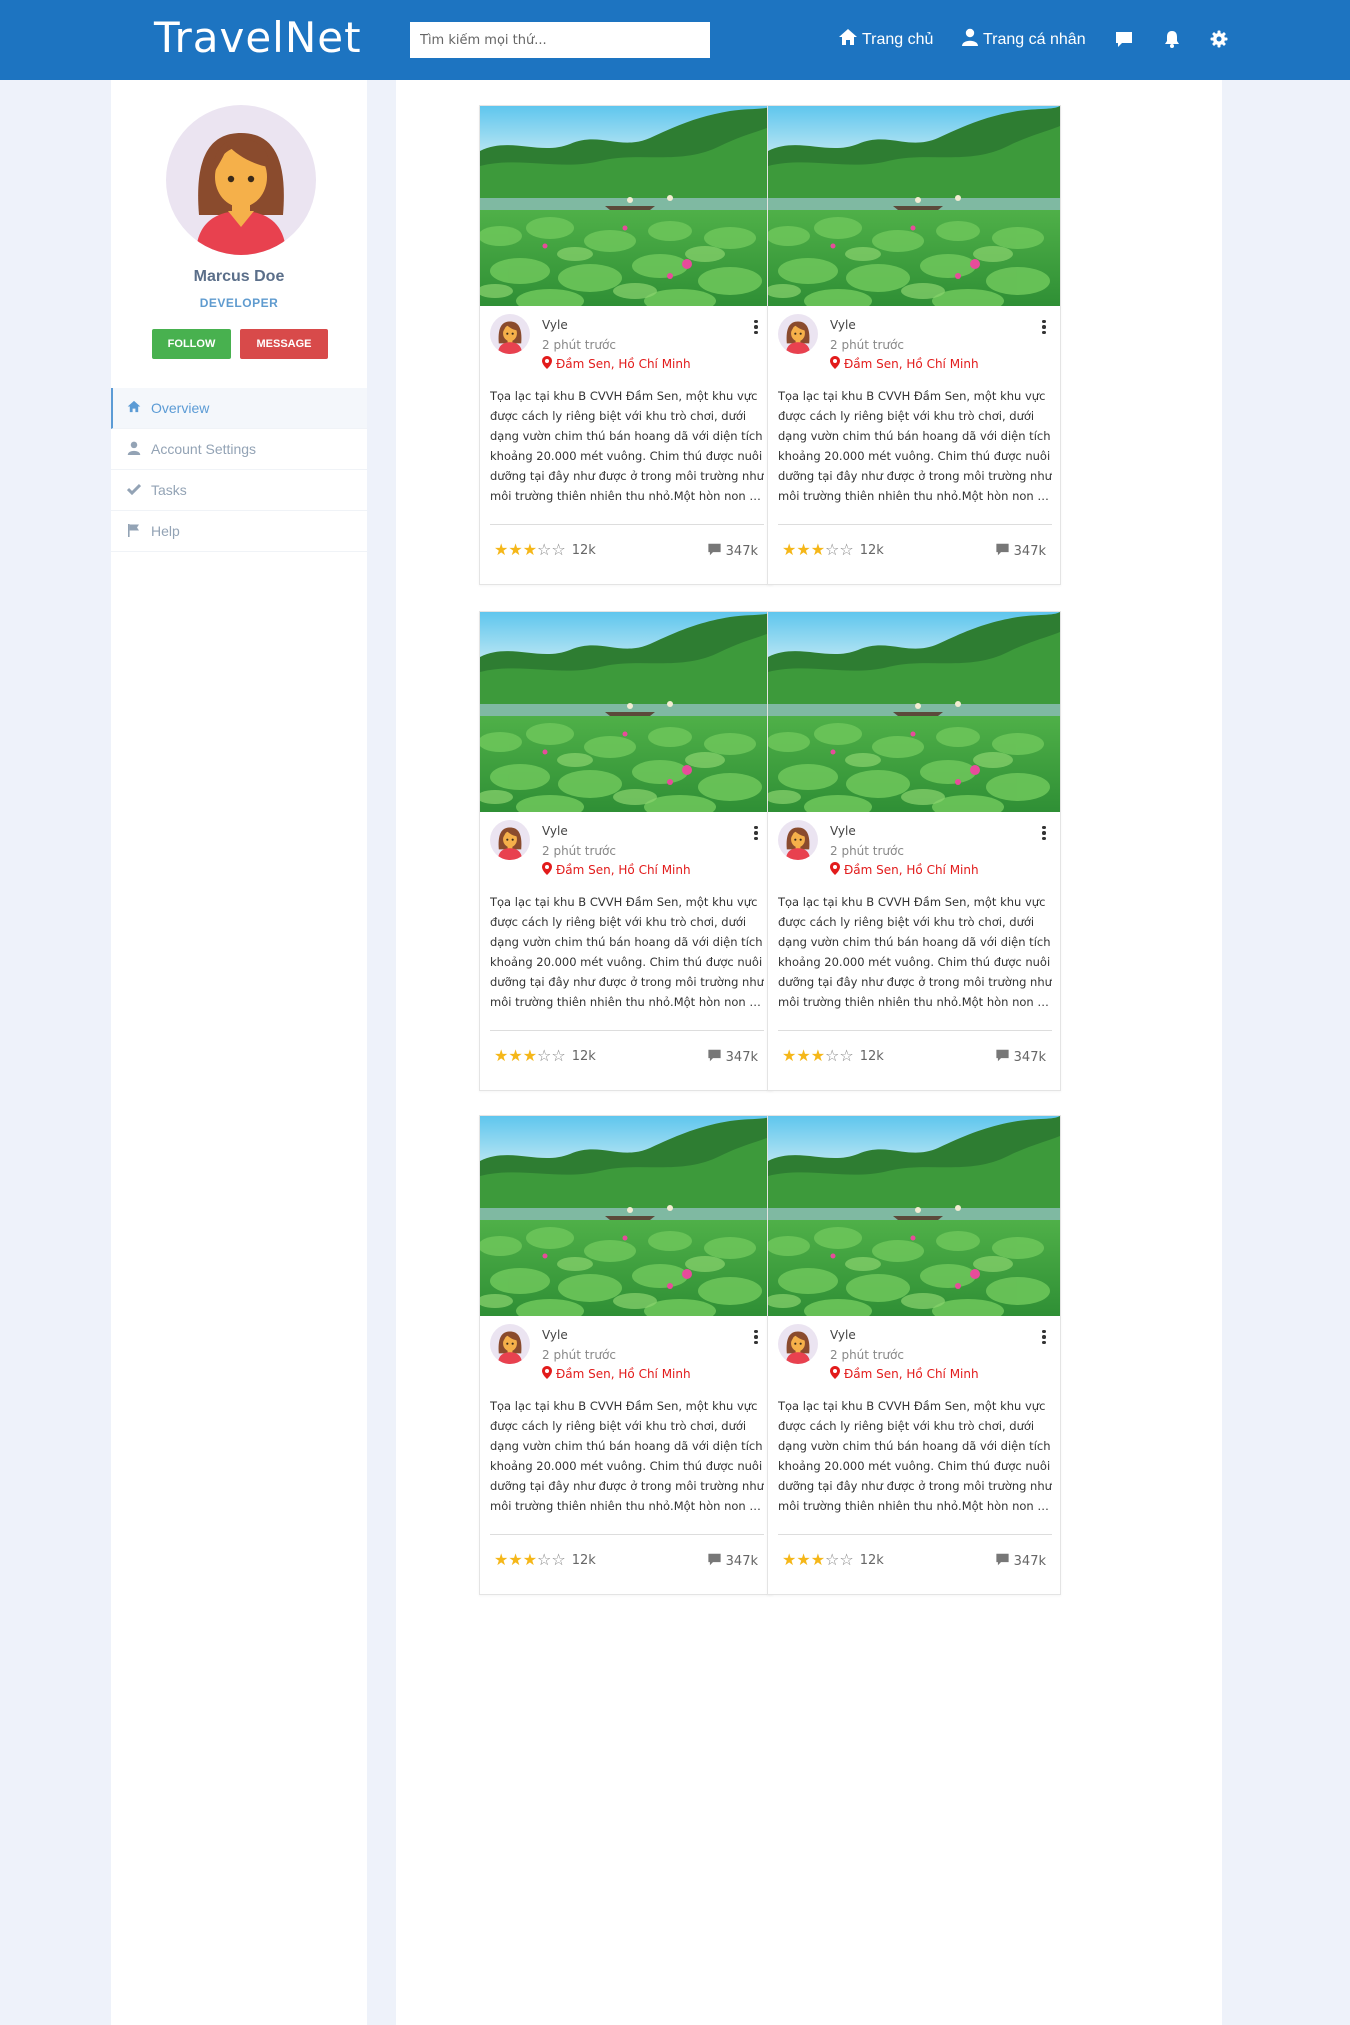 The image size is (1350, 2025). Describe the element at coordinates (885, 39) in the screenshot. I see `nav-home-link: Trang chủ` at that location.